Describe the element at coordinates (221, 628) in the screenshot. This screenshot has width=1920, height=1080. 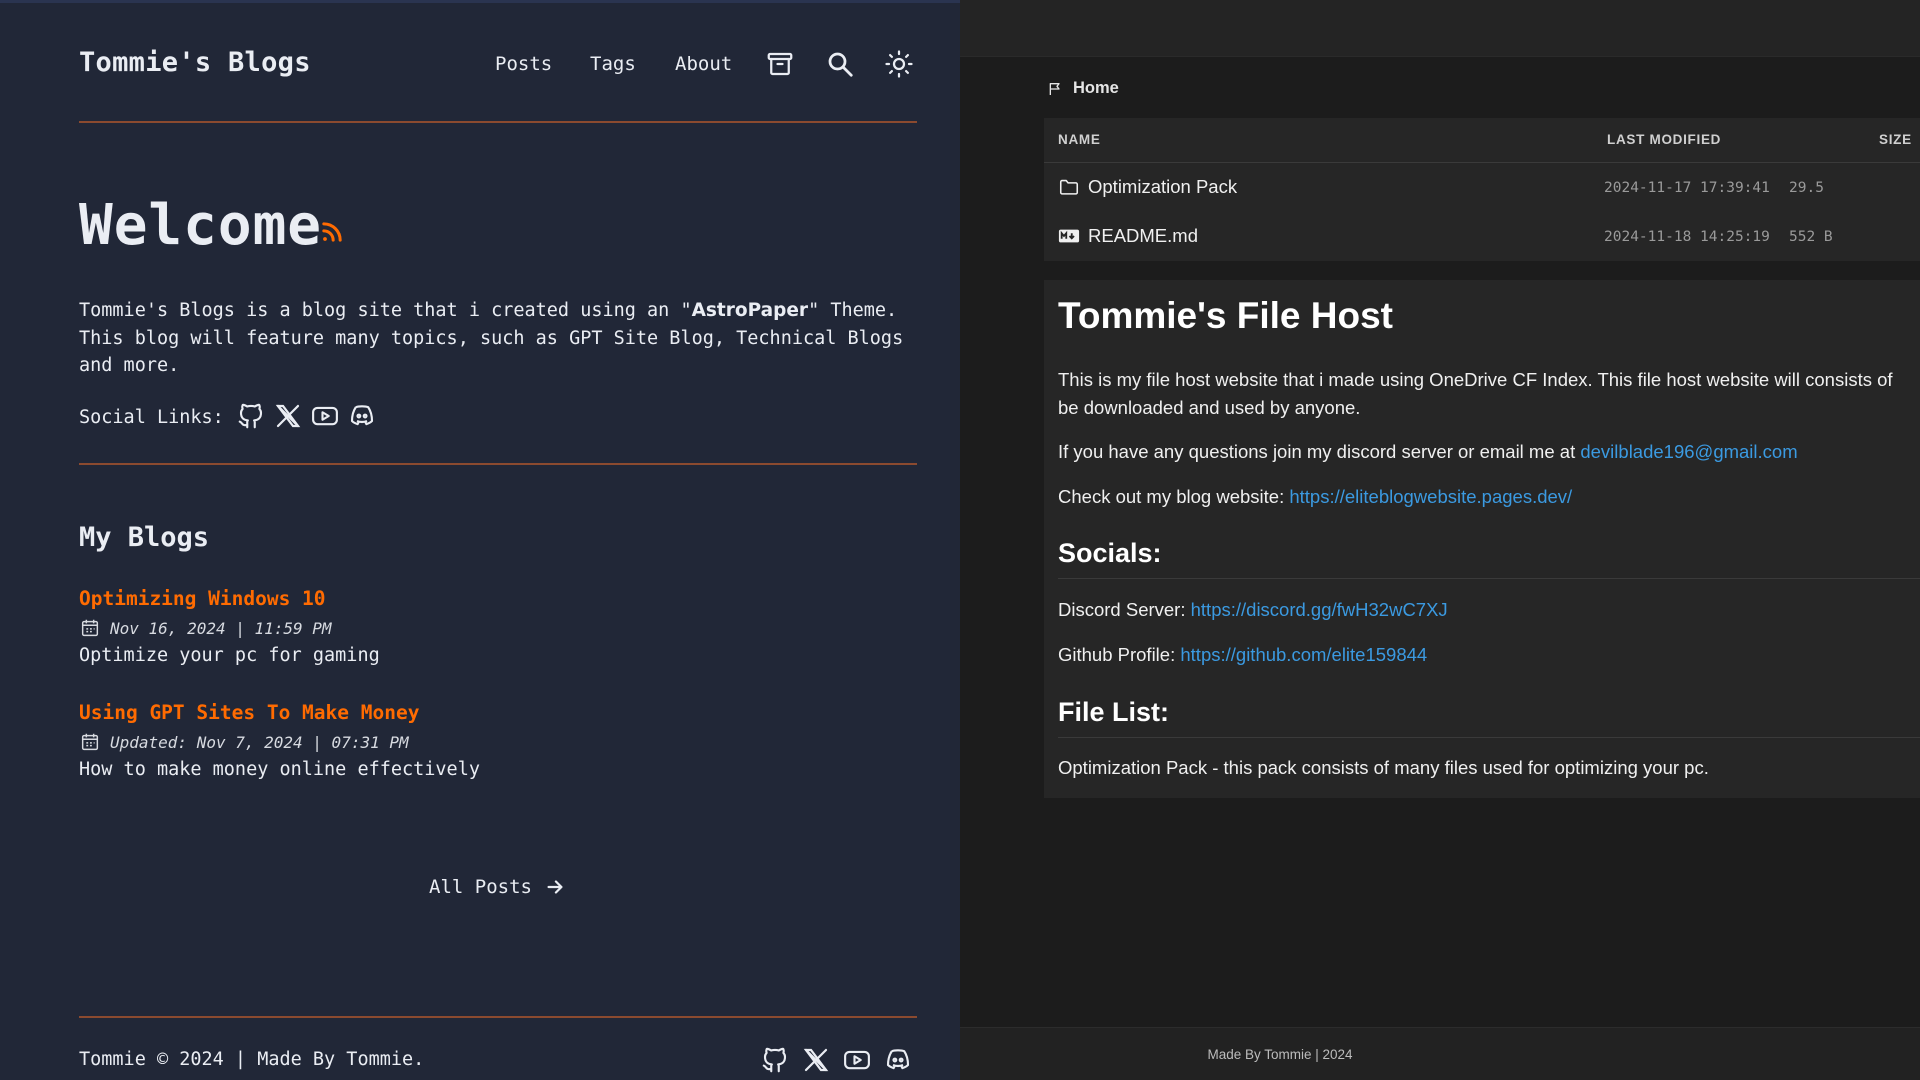
I see `post-date-text: Nov 16, 2024 | 11:59 PM` at that location.